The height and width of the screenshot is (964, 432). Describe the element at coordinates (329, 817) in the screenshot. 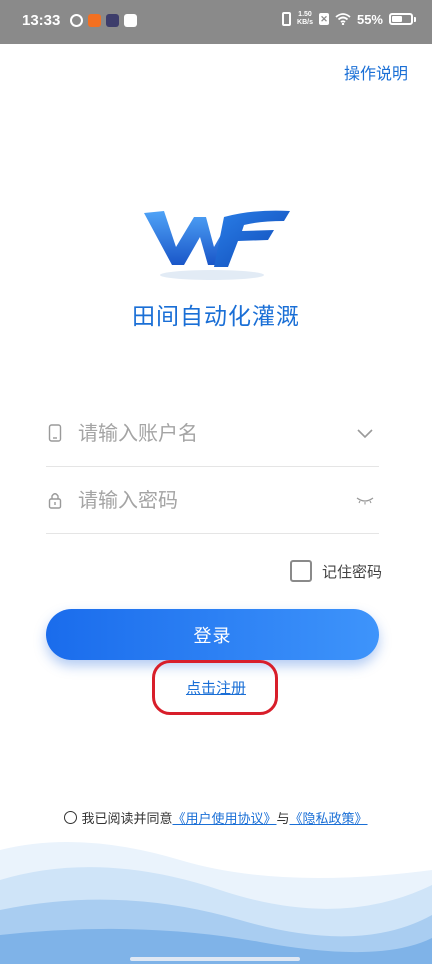

I see `privacy-policy-link: 《隐私政策》` at that location.